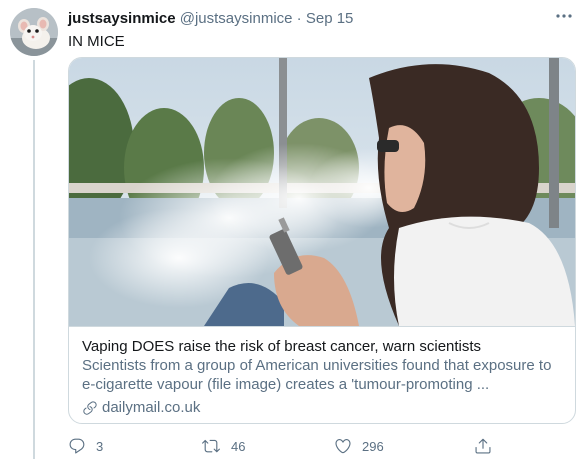  What do you see at coordinates (96, 41) in the screenshot?
I see `tweet-text: IN MICE` at bounding box center [96, 41].